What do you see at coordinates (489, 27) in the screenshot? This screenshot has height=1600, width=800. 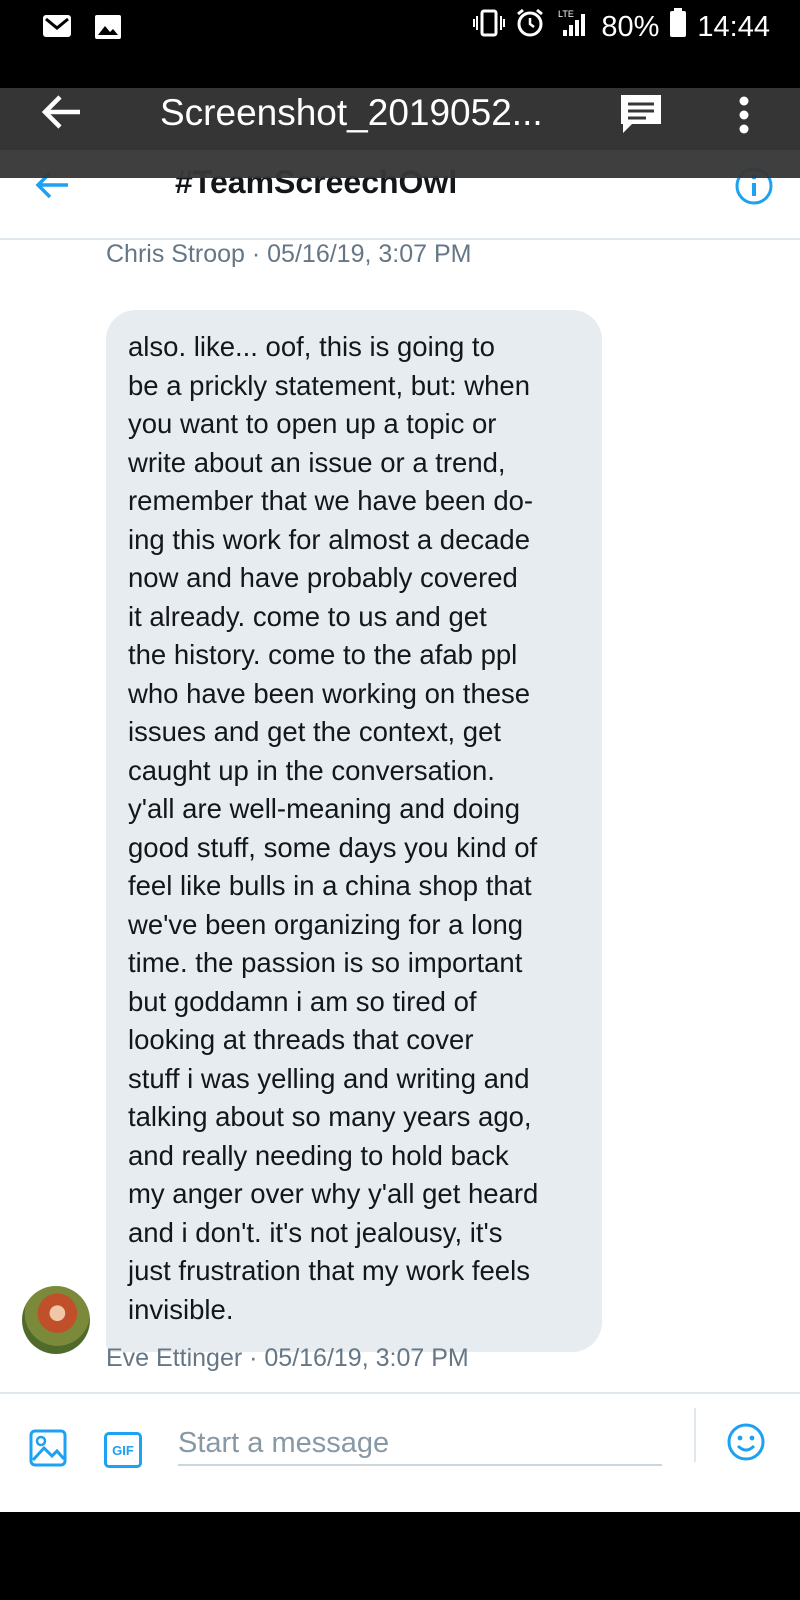 I see `vibrate-icon` at bounding box center [489, 27].